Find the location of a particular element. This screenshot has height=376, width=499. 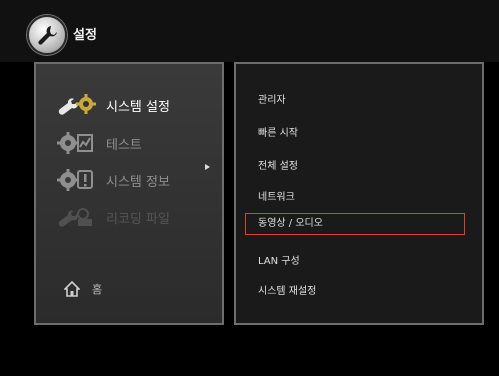

submenu-item-admin: 관리자 is located at coordinates (272, 98).